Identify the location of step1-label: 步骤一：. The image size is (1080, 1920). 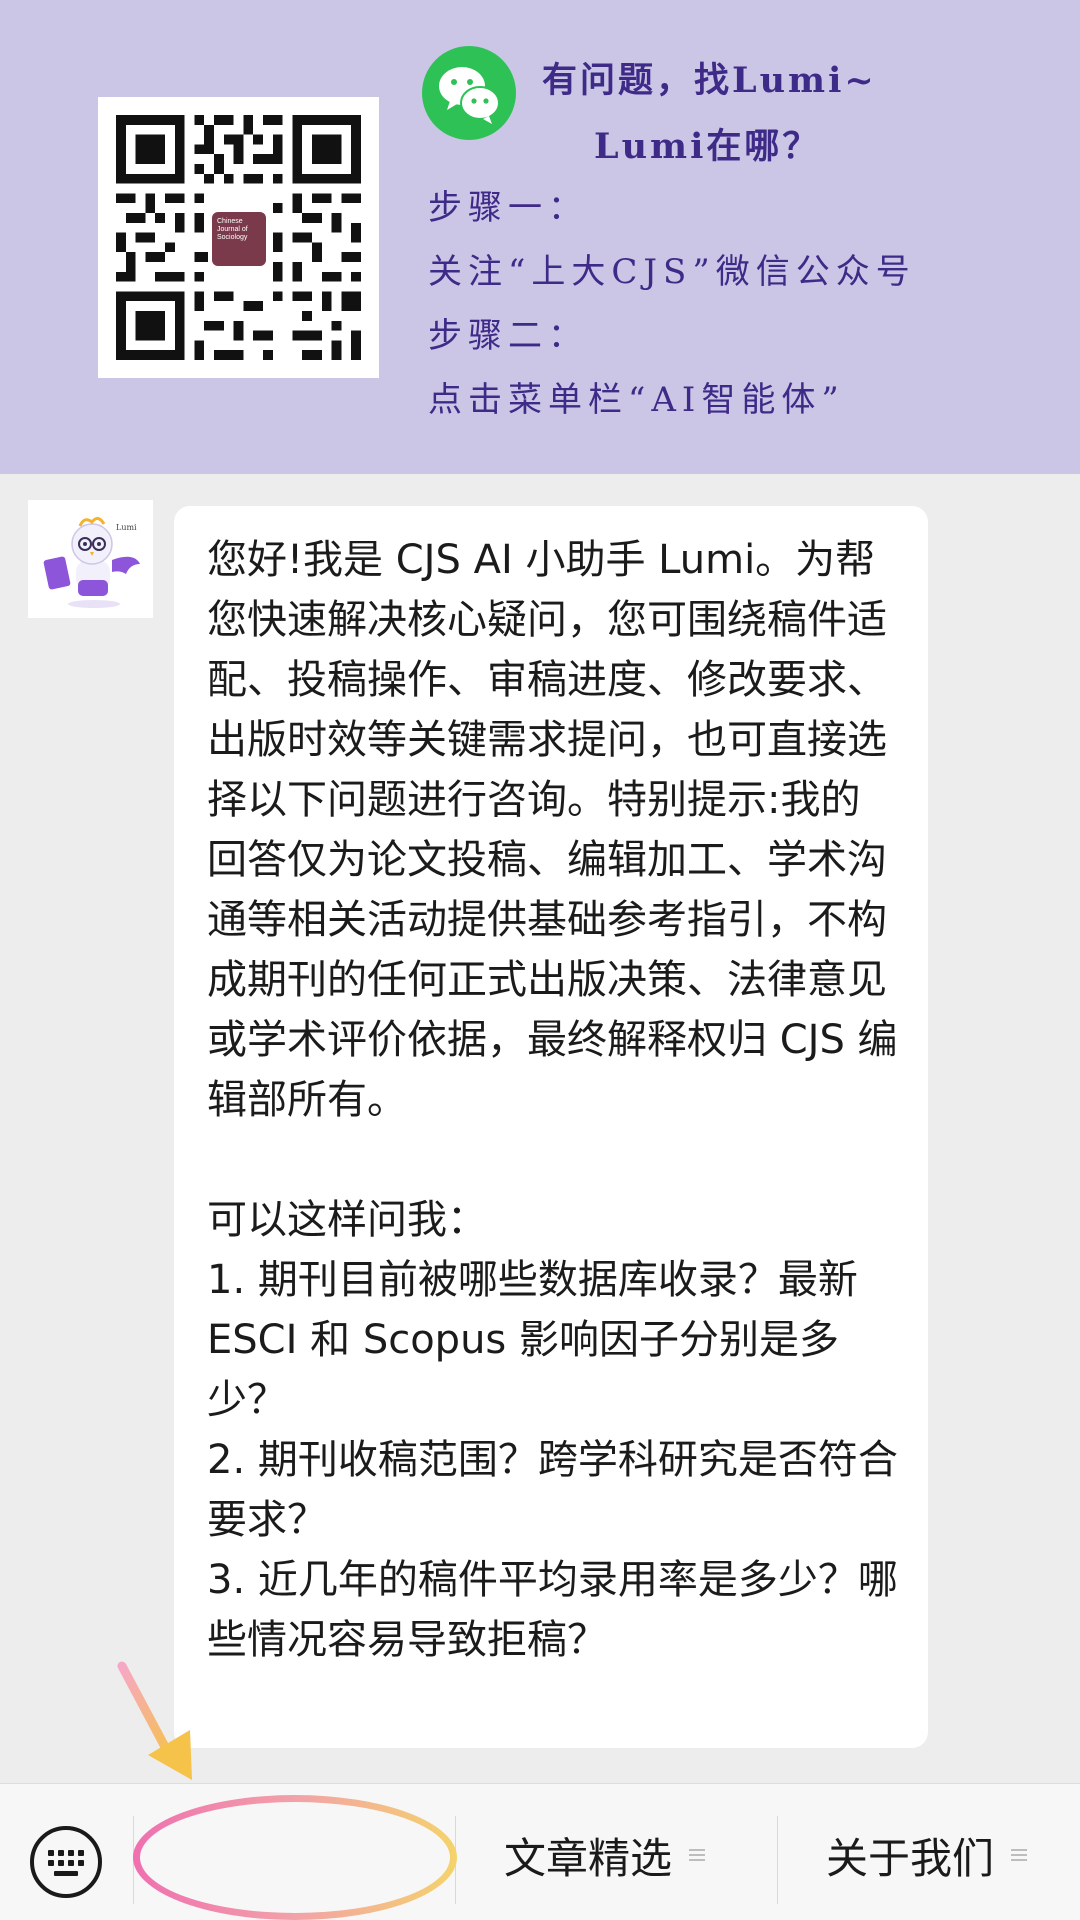
(508, 208).